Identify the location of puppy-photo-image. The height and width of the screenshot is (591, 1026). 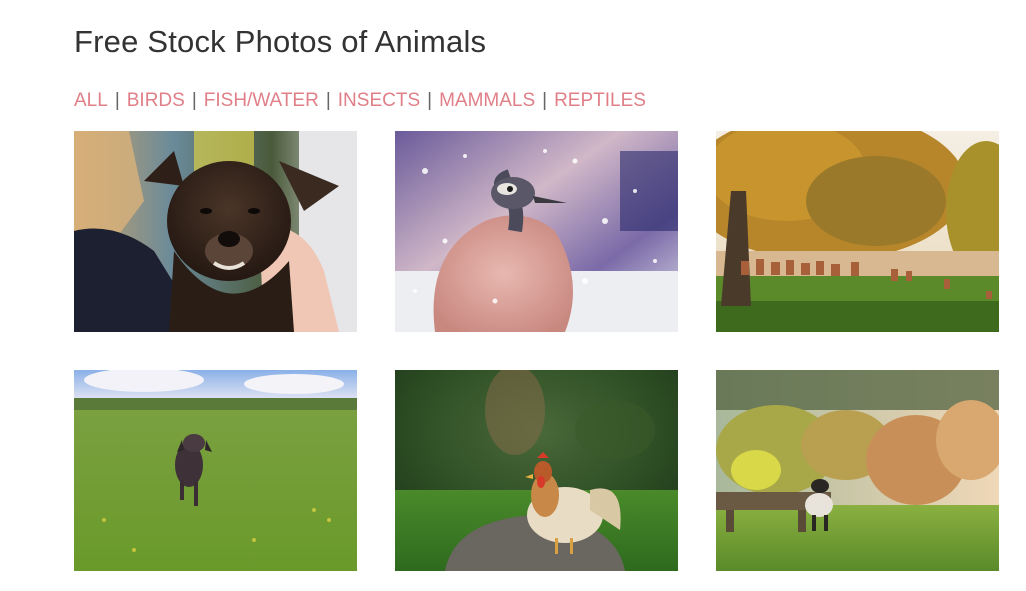
(215, 231).